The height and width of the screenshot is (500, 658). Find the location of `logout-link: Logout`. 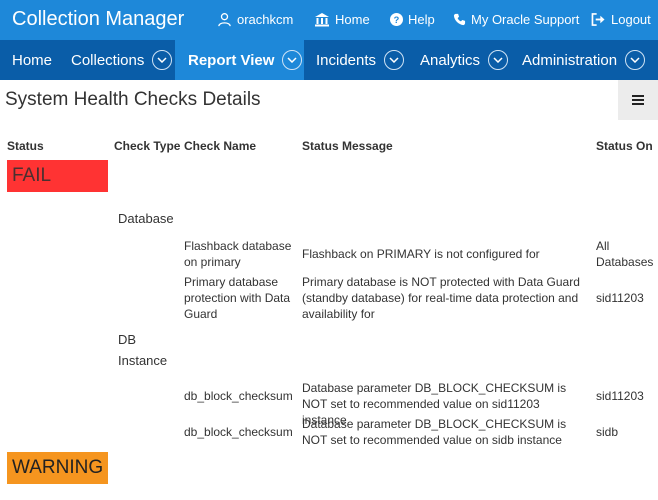

logout-link: Logout is located at coordinates (621, 19).